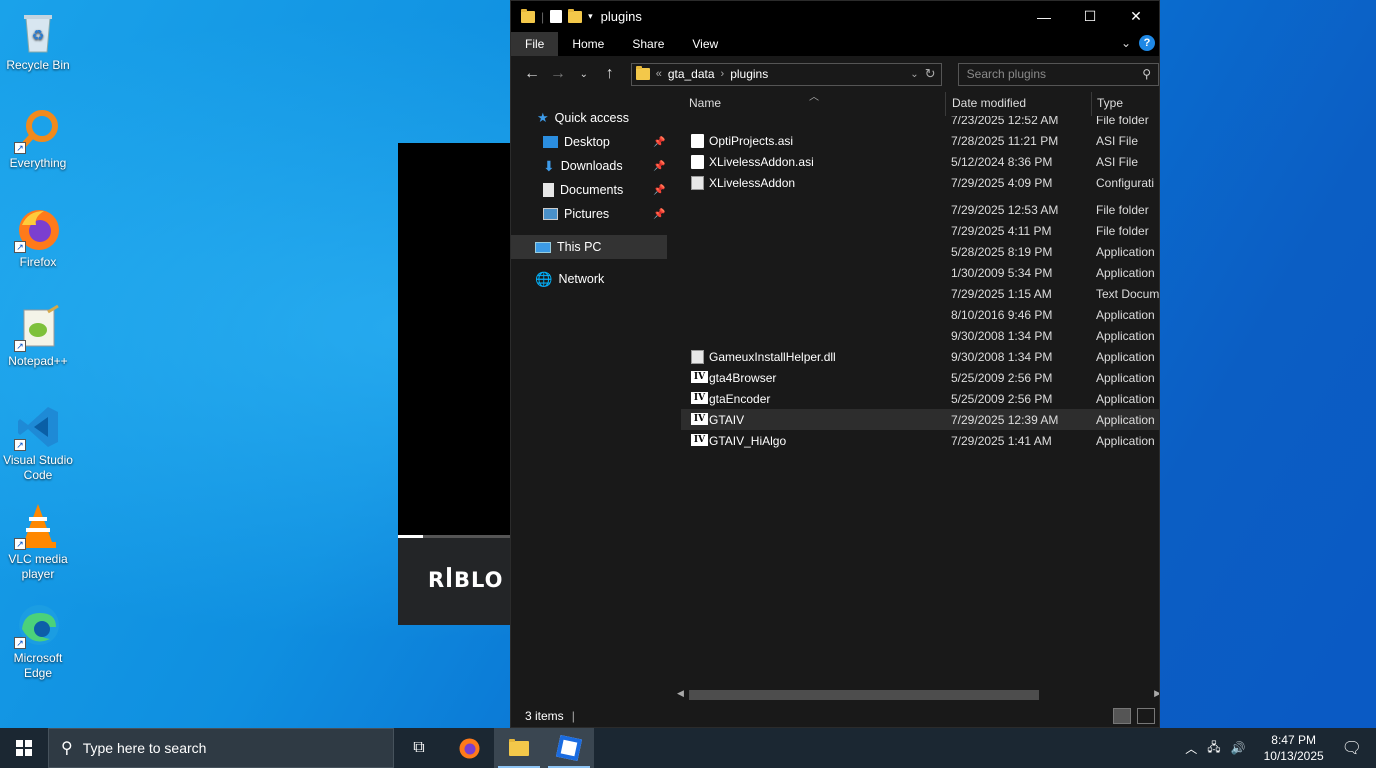 The width and height of the screenshot is (1376, 768). Describe the element at coordinates (705, 103) in the screenshot. I see `column-header-name: Name` at that location.